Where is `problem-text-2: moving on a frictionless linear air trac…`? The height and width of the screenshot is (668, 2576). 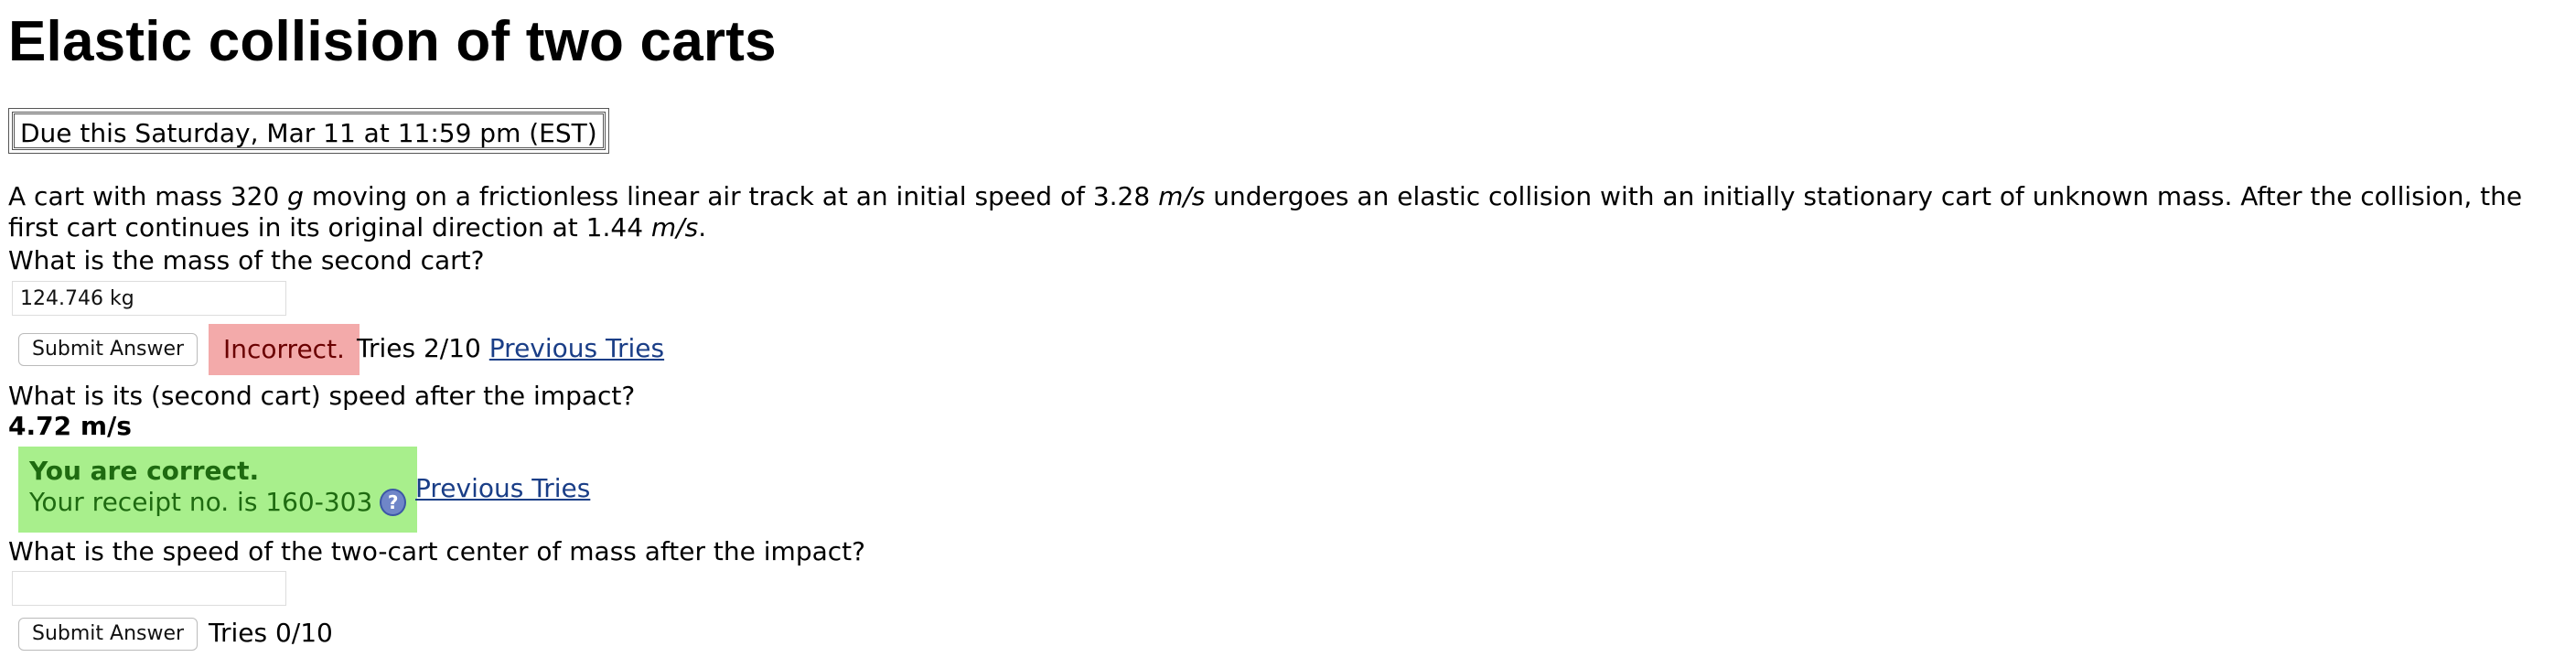
problem-text-2: moving on a frictionless linear air trac… is located at coordinates (731, 196).